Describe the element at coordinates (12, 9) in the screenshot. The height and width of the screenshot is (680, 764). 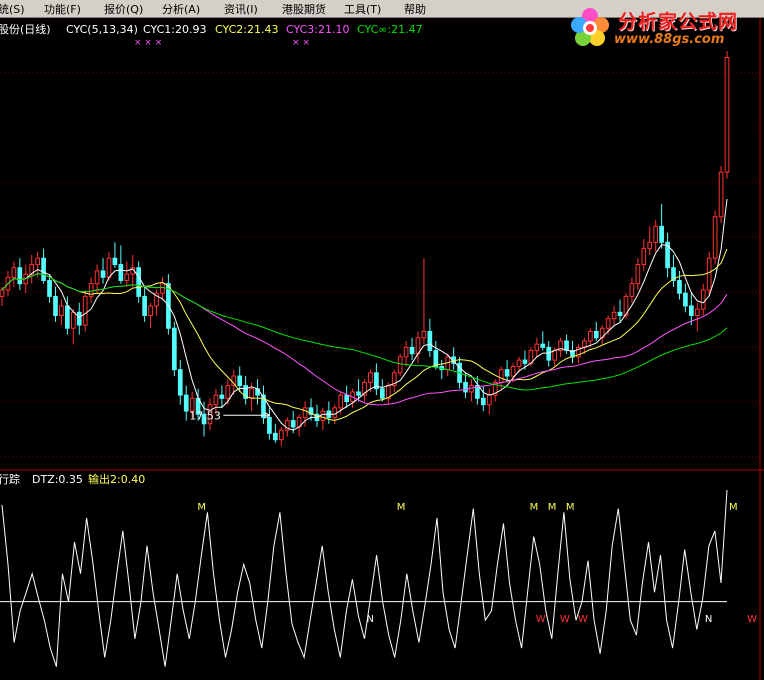
I see `menu-item-0: 统(S)` at that location.